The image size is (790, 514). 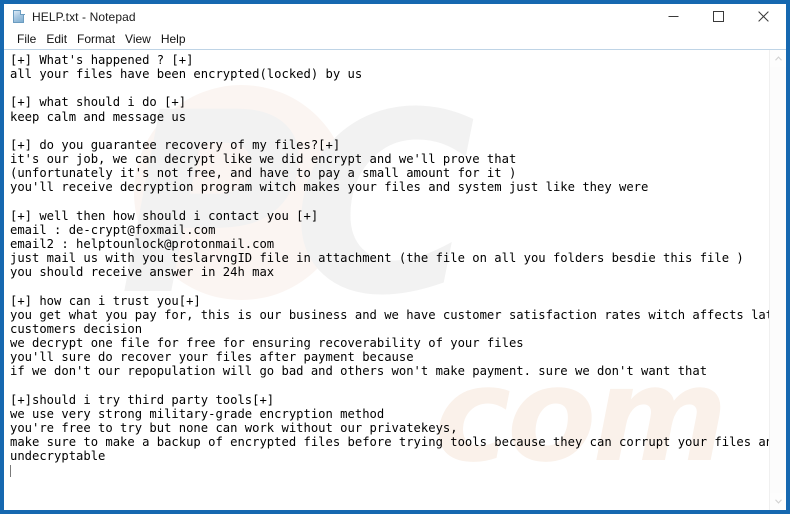 I want to click on title-bar-left: HELP.txt - Notepad, so click(x=327, y=16).